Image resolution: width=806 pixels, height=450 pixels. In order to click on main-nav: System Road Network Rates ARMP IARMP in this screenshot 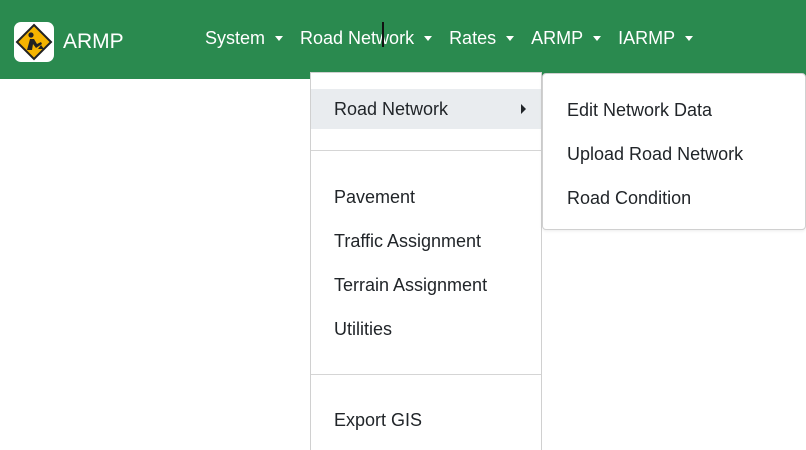, I will do `click(457, 38)`.